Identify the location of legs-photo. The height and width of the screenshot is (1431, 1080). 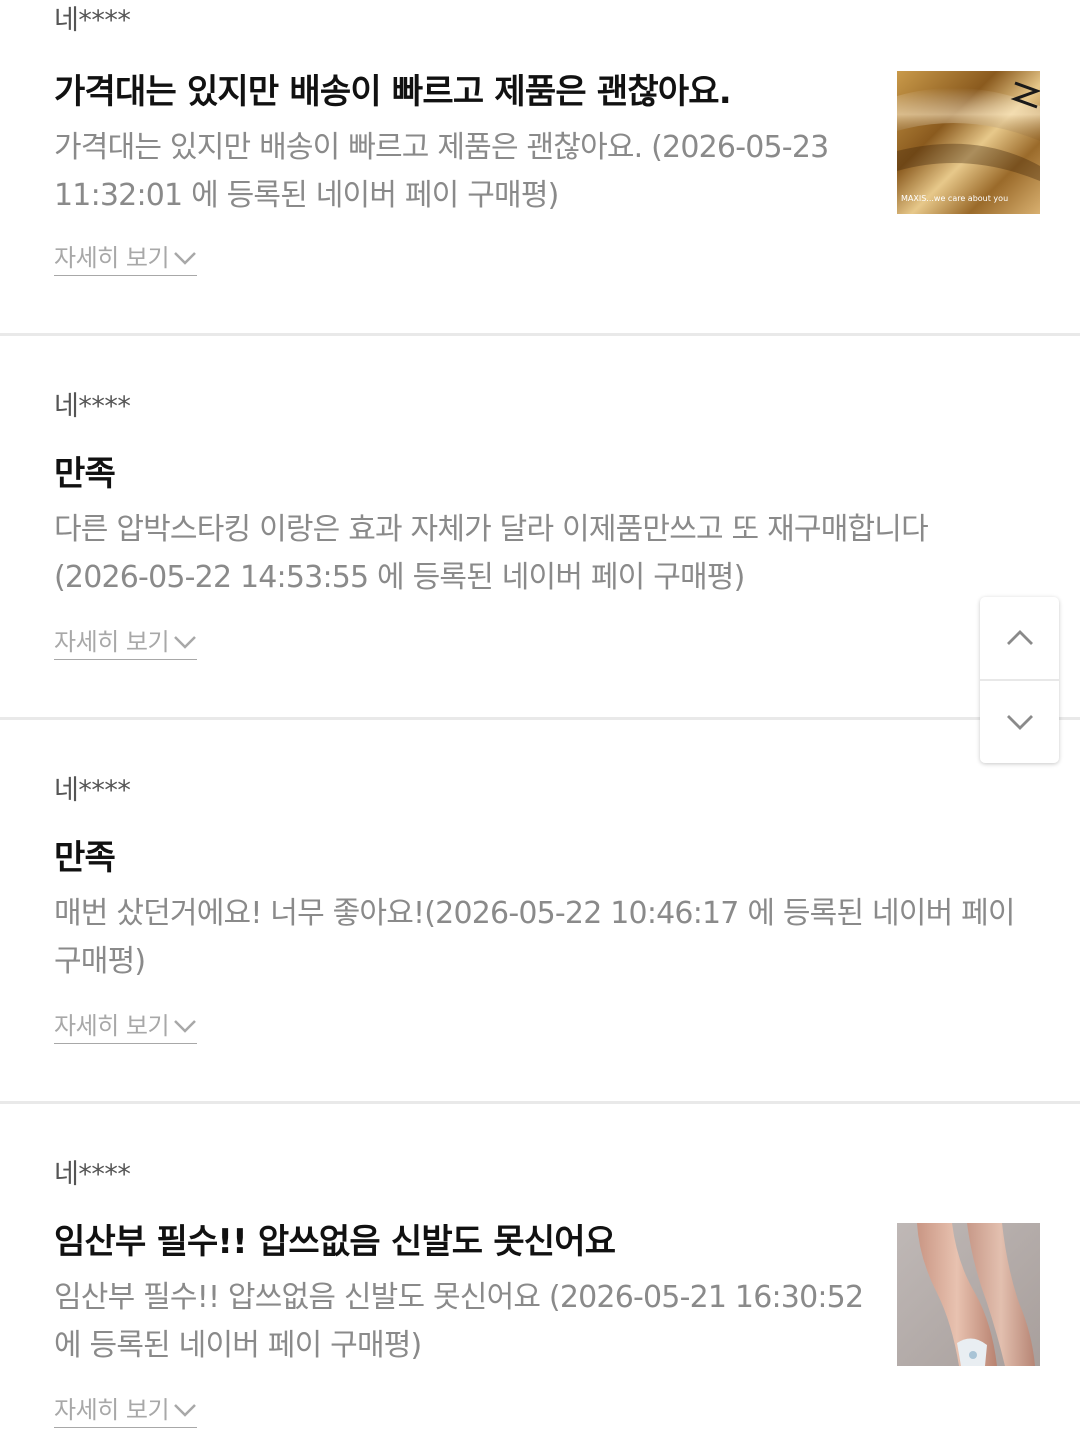
(968, 1294).